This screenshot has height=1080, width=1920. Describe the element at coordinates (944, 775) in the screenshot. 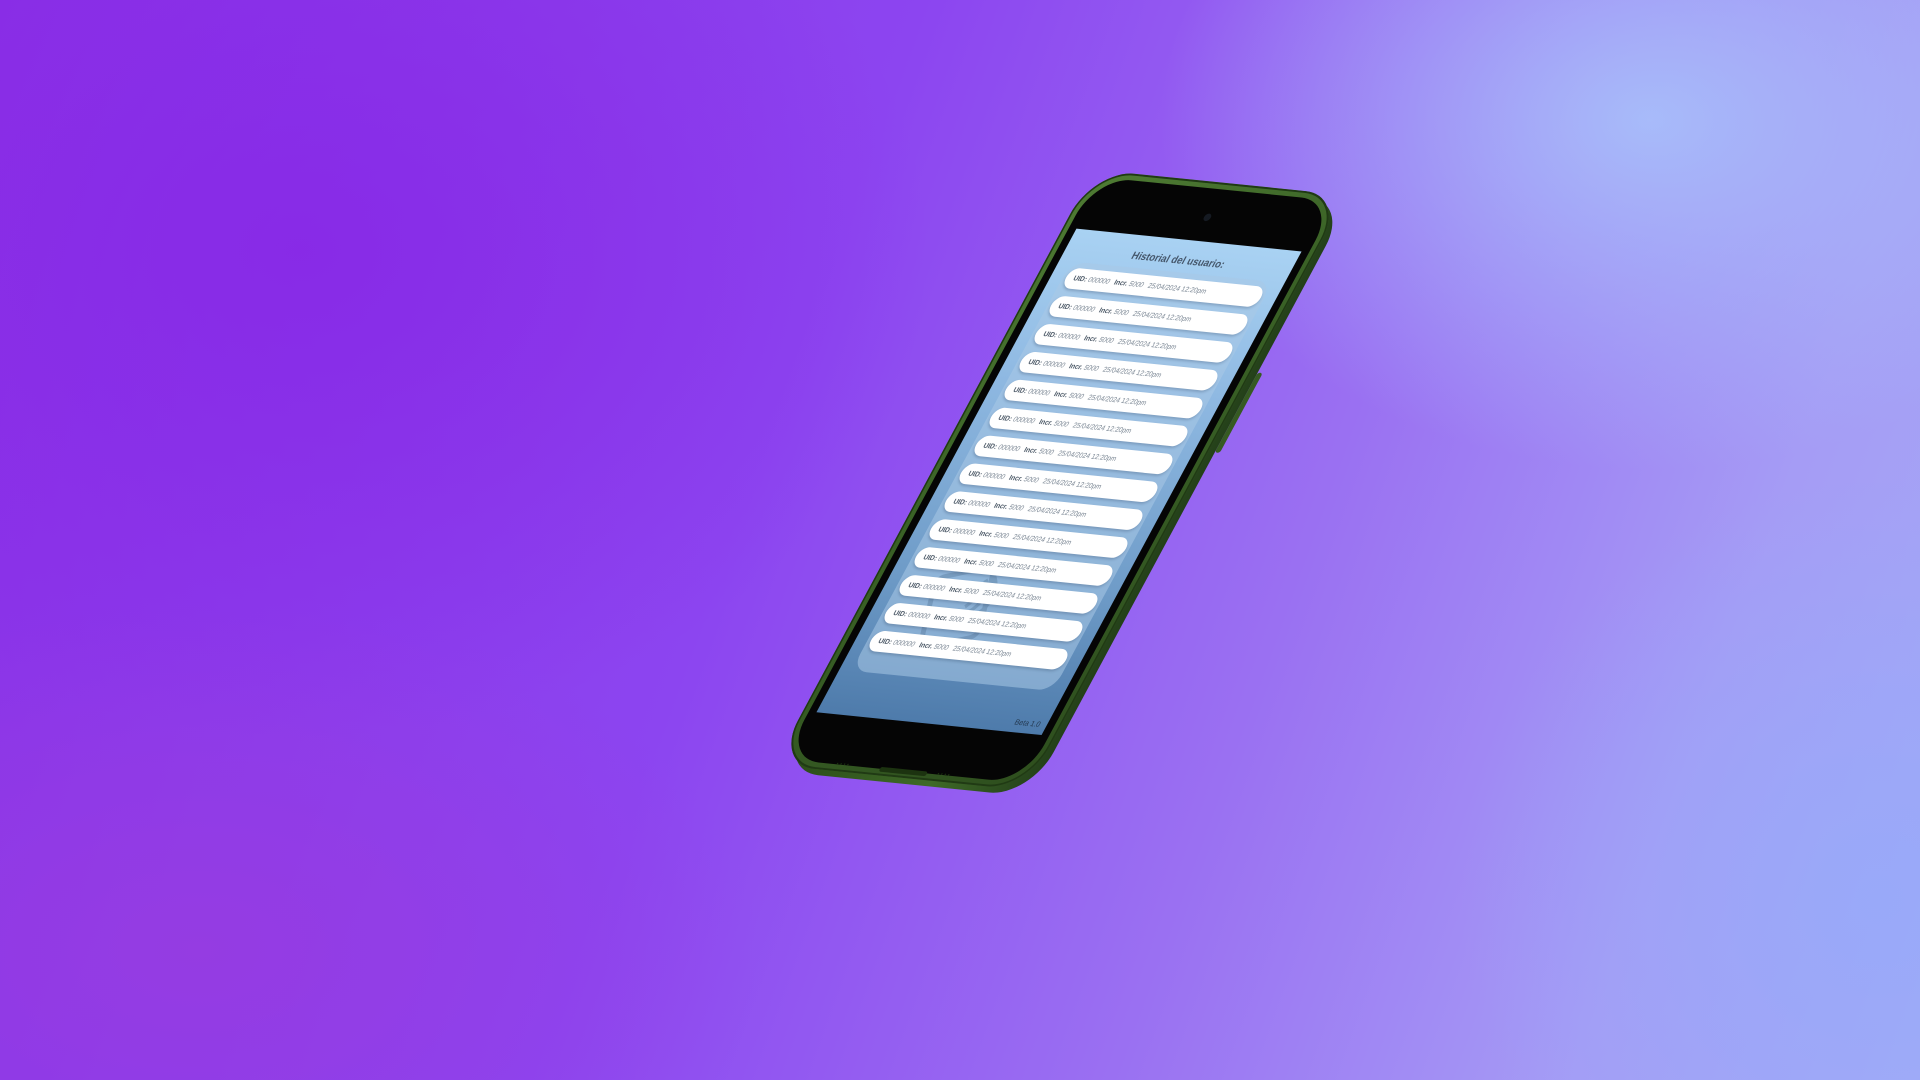

I see `speaker-grille-right: ••••` at that location.